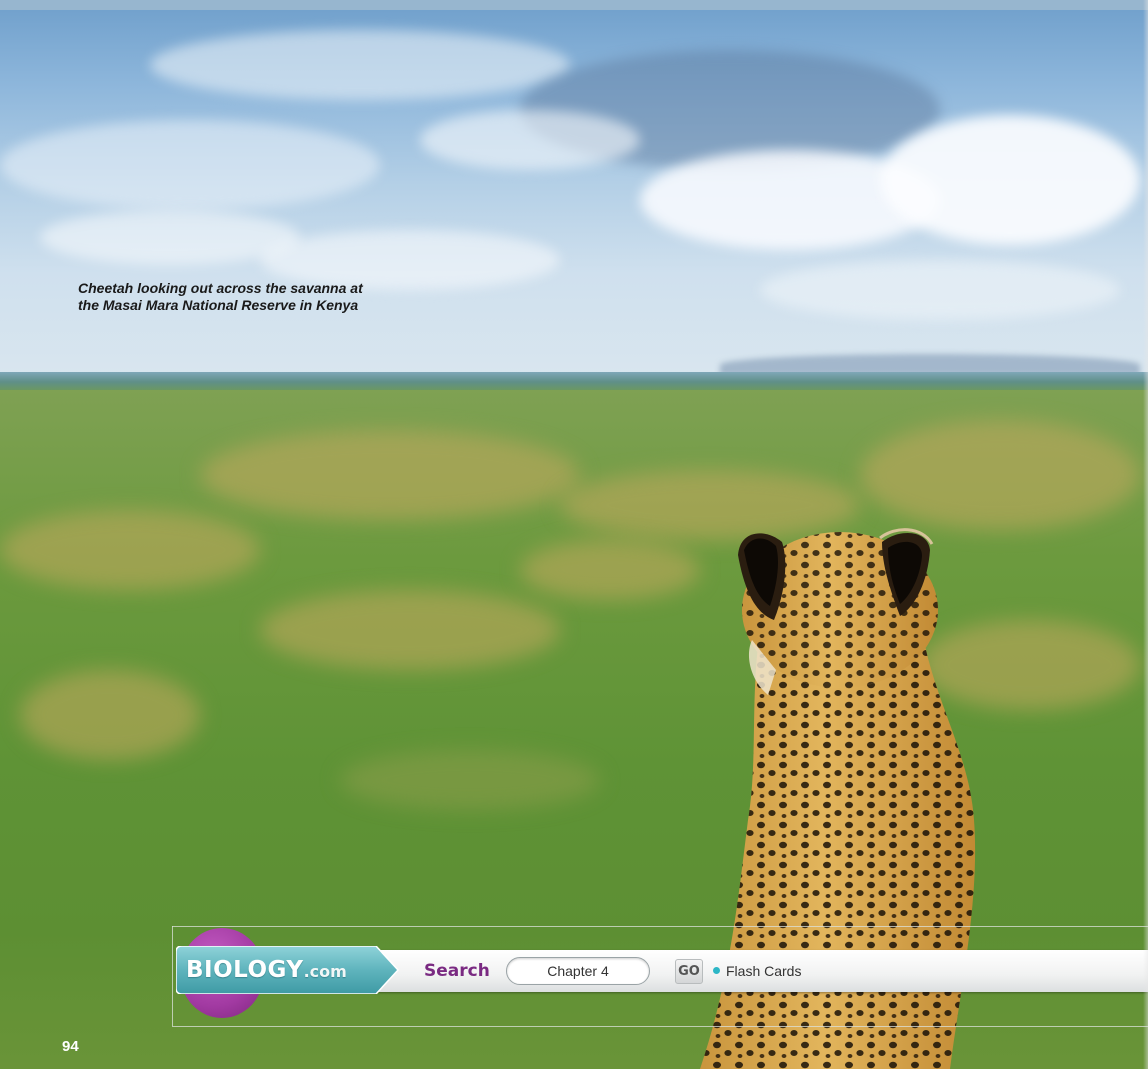 This screenshot has height=1069, width=1148. Describe the element at coordinates (574, 5) in the screenshot. I see `top-band` at that location.